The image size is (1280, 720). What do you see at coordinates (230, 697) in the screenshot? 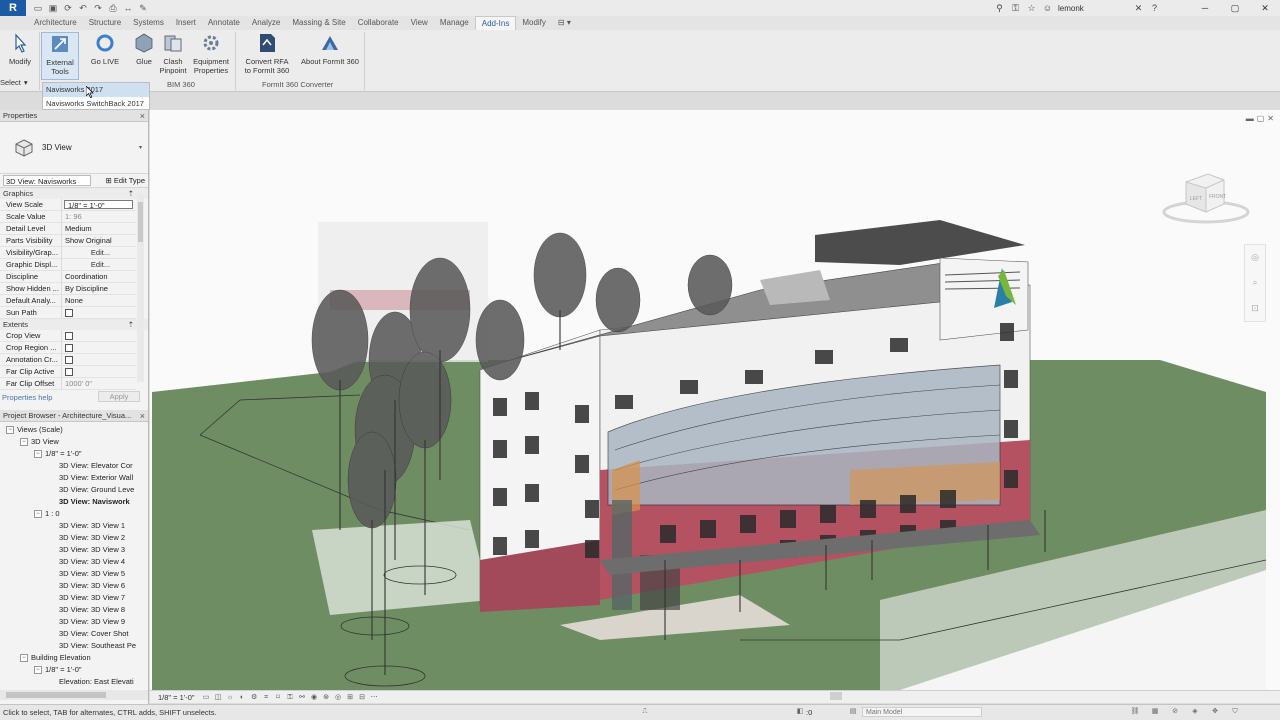
I see `sun-path-icon: ☼` at bounding box center [230, 697].